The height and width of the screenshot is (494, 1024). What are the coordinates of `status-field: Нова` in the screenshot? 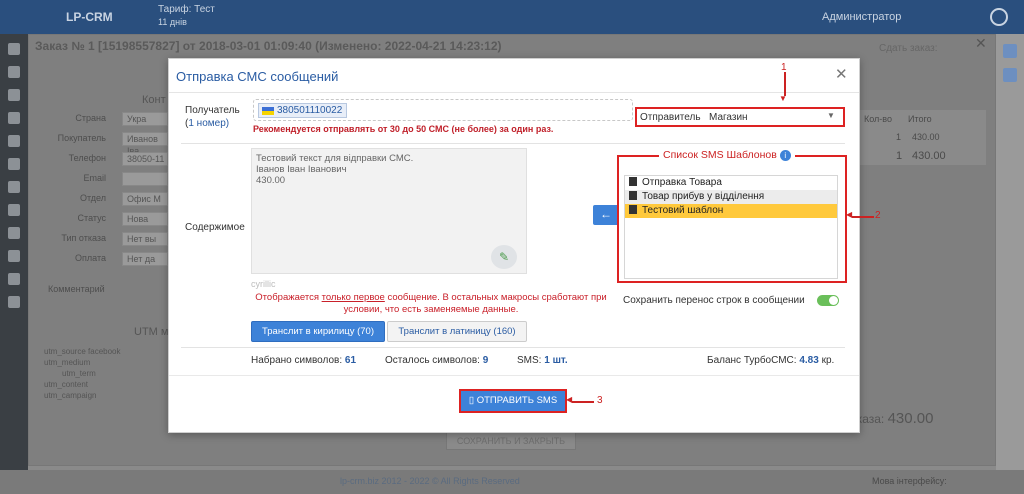 It's located at (145, 219).